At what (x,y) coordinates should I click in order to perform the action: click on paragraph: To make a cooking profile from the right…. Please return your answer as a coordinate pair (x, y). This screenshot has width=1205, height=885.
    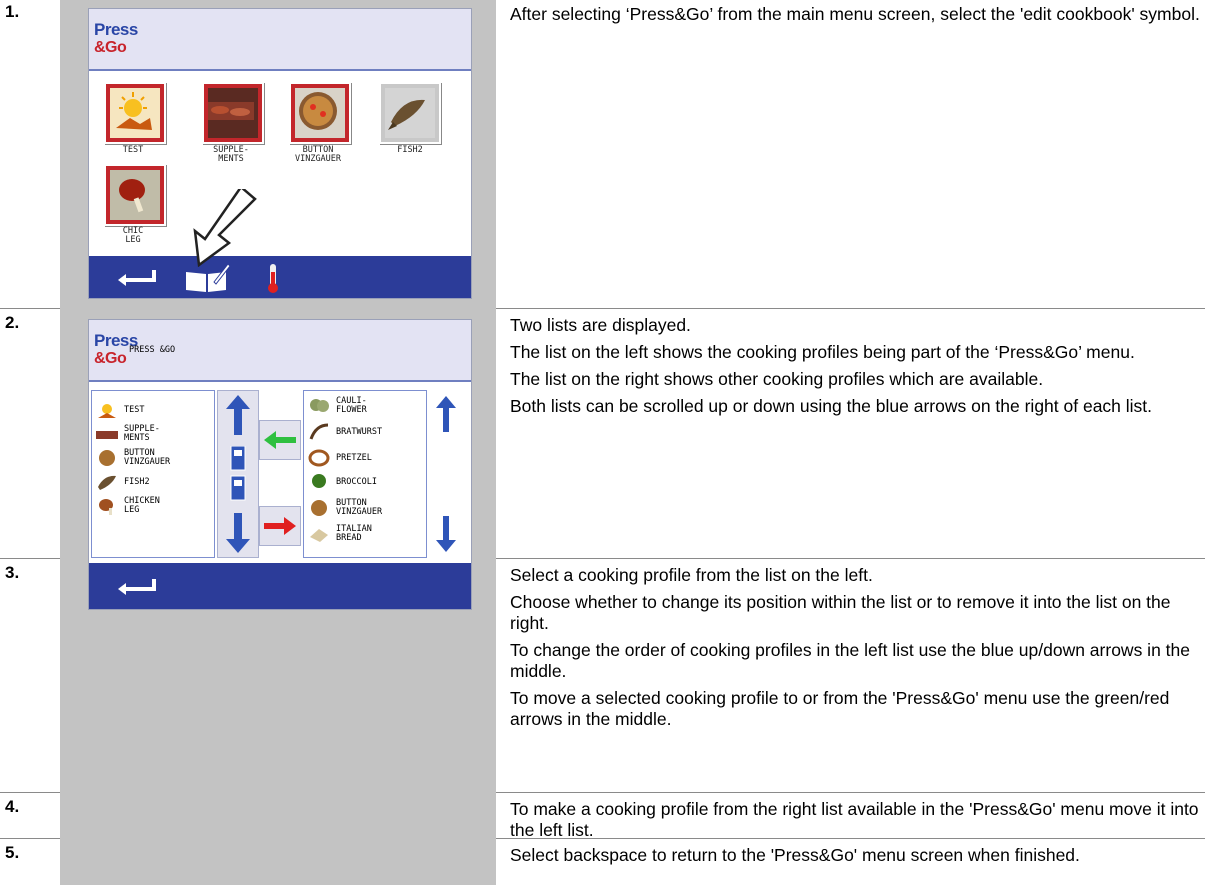
    Looking at the image, I should click on (854, 819).